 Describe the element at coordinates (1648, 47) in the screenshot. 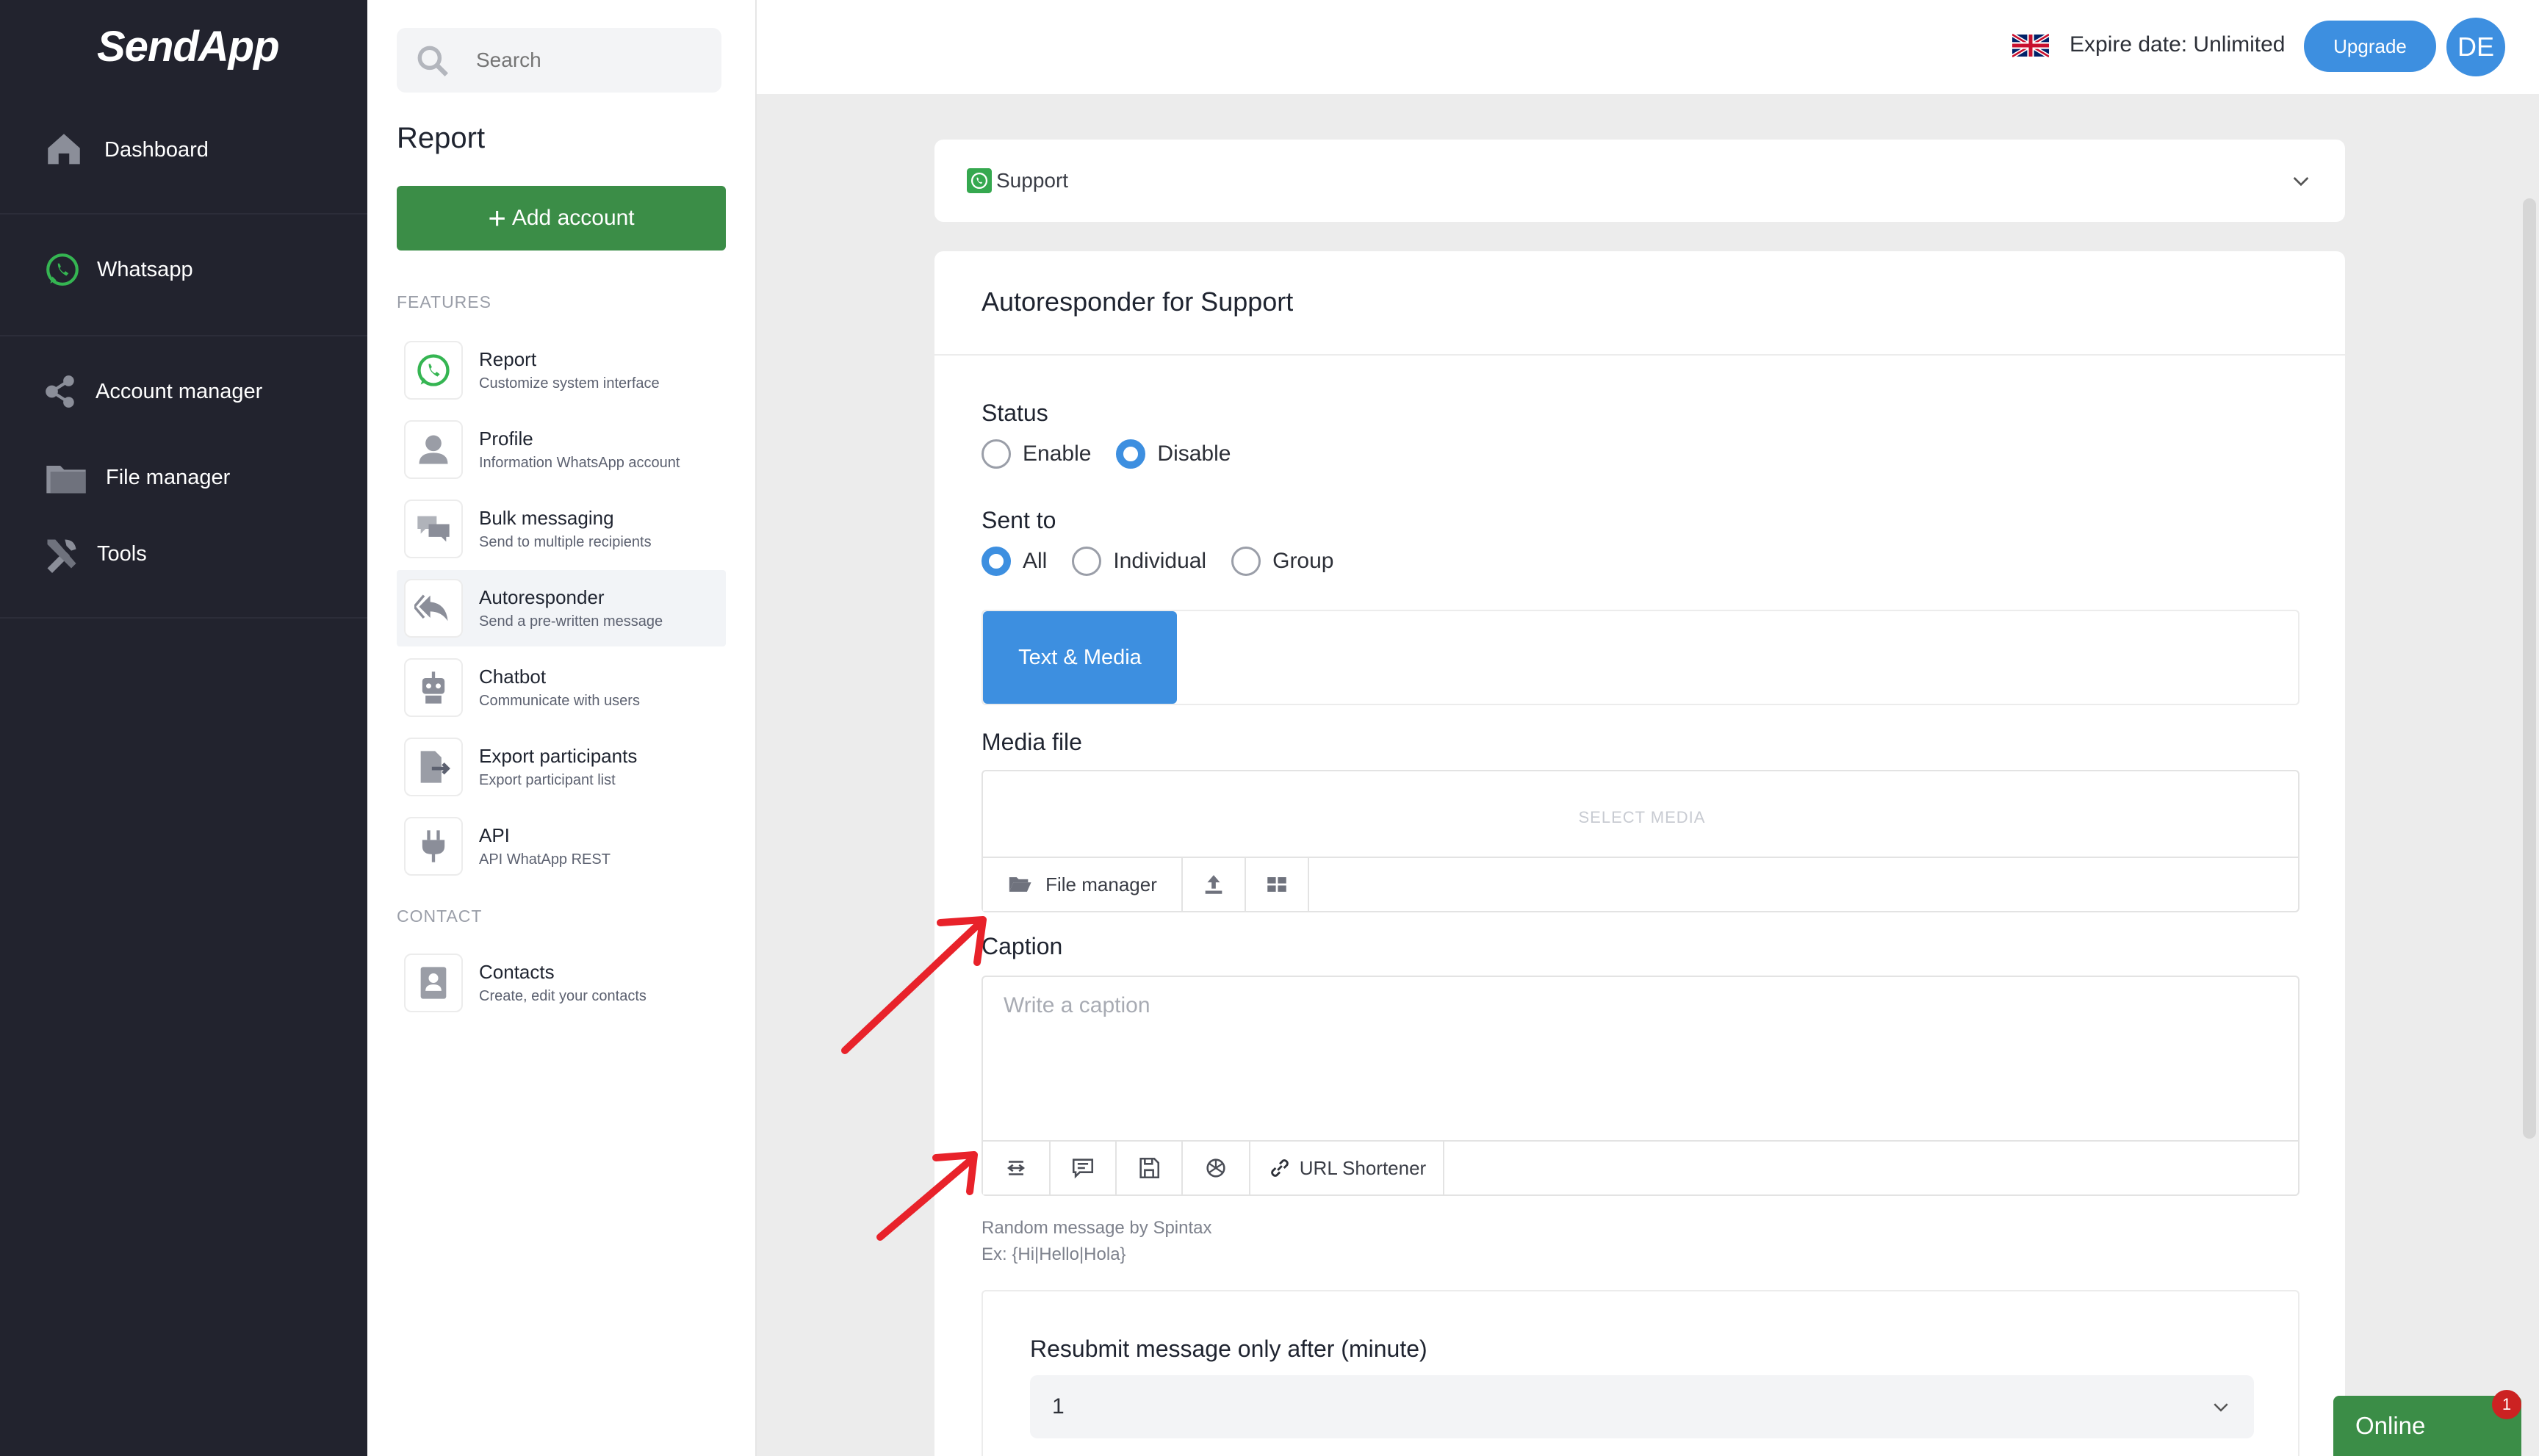

I see `top-bar: Expire date: Unlimited Upgrade DE` at that location.